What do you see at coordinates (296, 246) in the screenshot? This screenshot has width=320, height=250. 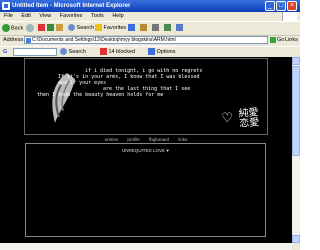 I see `resize-corner` at bounding box center [296, 246].